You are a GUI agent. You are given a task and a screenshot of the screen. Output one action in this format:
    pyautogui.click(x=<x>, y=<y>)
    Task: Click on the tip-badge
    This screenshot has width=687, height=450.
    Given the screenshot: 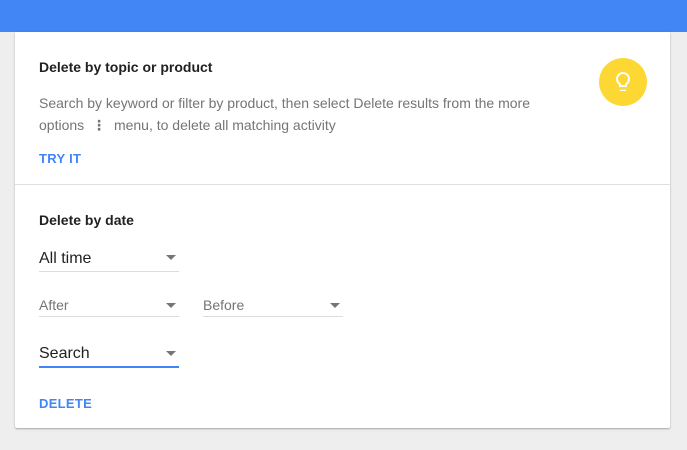 What is the action you would take?
    pyautogui.click(x=623, y=82)
    